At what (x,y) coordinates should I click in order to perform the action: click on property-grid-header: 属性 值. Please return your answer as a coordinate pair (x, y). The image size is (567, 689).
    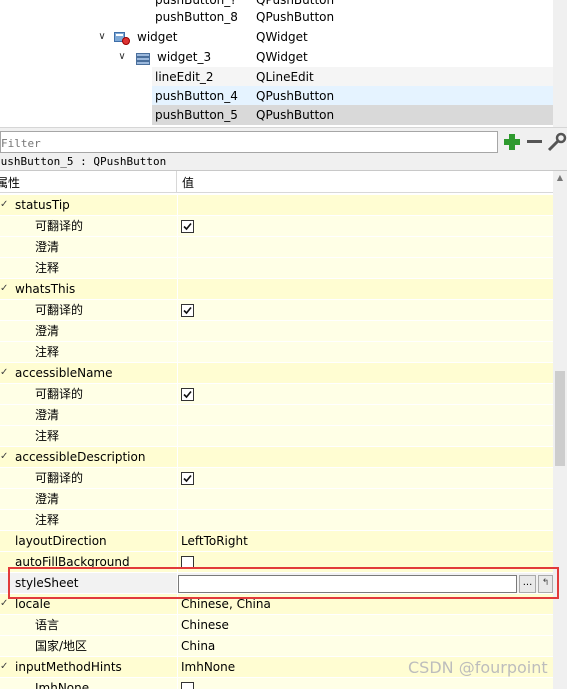
    Looking at the image, I should click on (276, 182).